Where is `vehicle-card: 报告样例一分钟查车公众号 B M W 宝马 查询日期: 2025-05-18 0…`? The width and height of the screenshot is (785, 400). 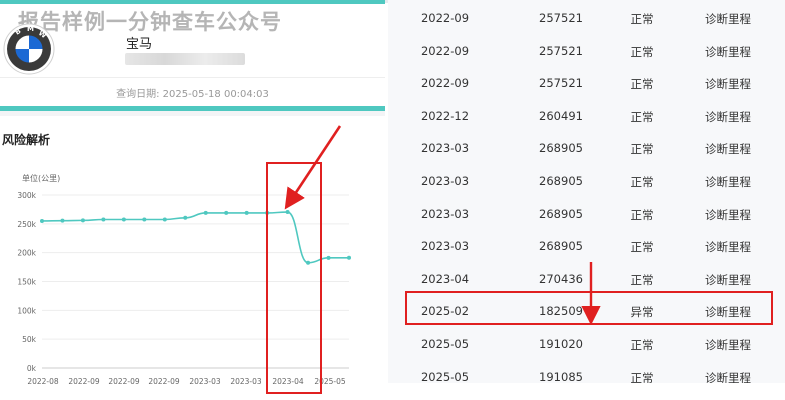 vehicle-card: 报告样例一分钟查车公众号 B M W 宝马 查询日期: 2025-05-18 0… is located at coordinates (192, 55).